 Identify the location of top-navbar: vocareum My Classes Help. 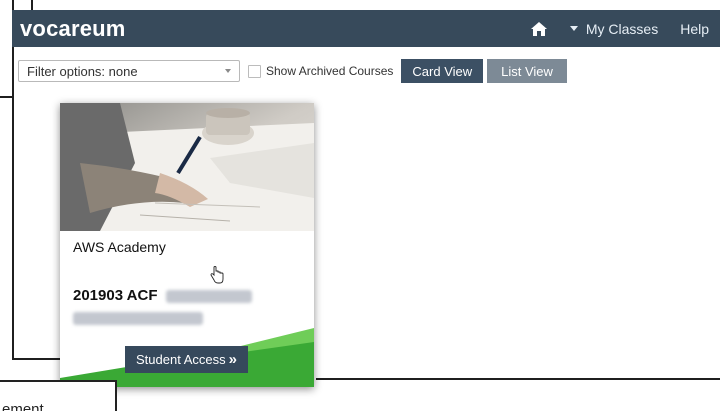
(366, 28).